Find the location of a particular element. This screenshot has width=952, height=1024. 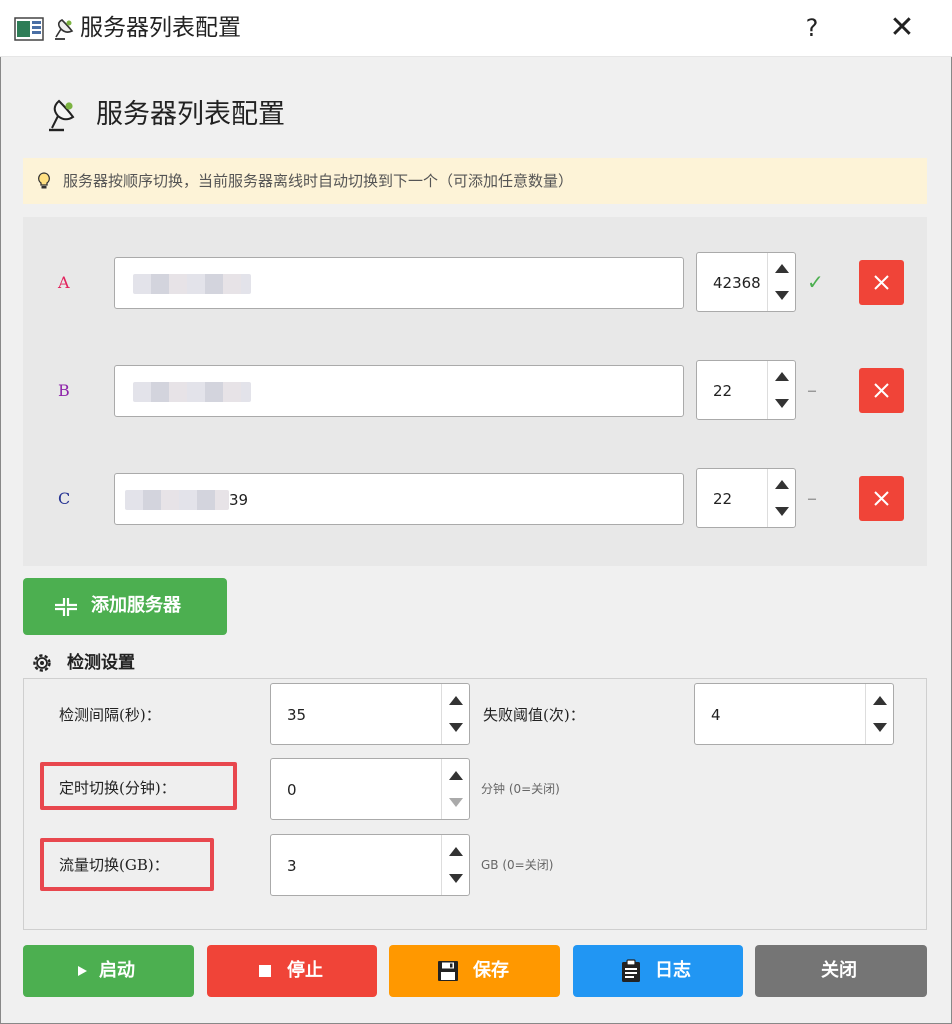

traffic-switch-label: 流量切换(GB)： is located at coordinates (114, 865).